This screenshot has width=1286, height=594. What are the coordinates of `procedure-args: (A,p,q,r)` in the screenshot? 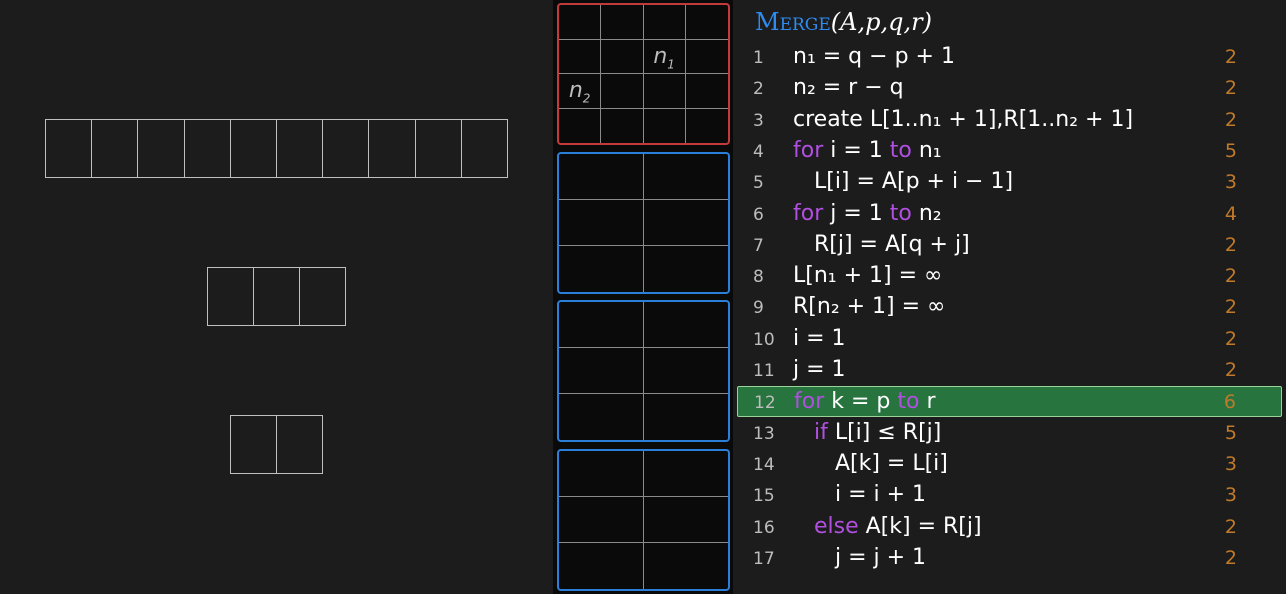 It's located at (881, 22).